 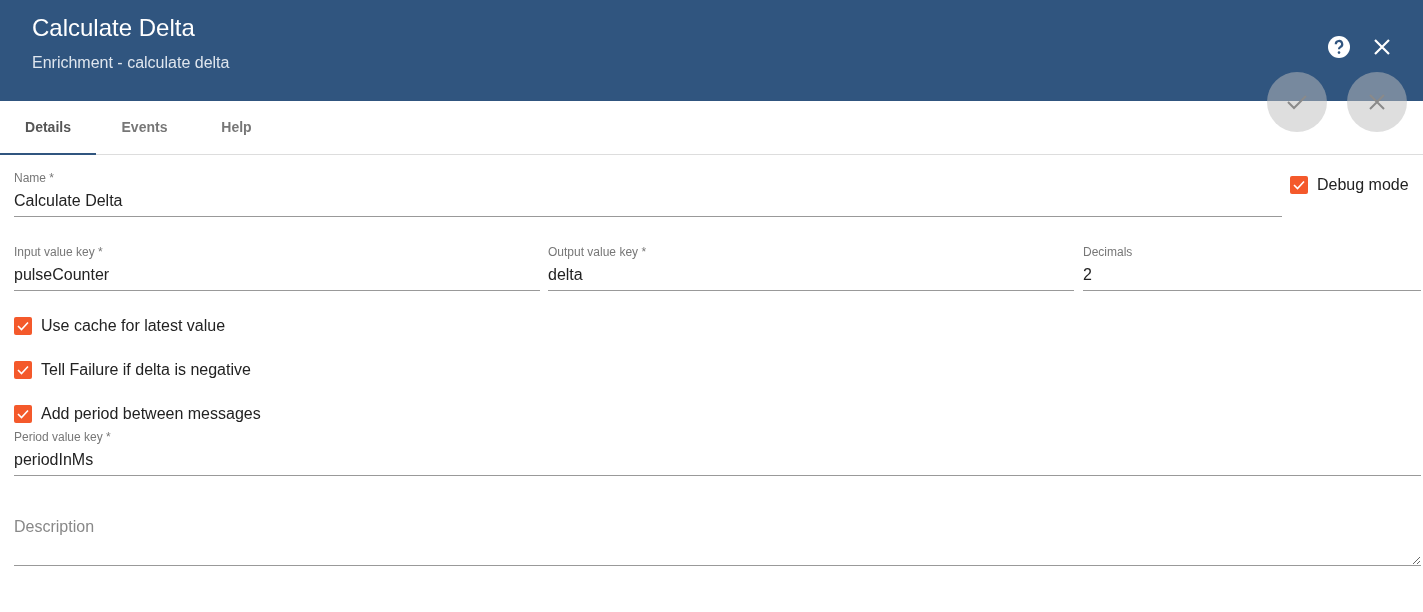 I want to click on name-field: Calculate Delta, so click(x=648, y=203).